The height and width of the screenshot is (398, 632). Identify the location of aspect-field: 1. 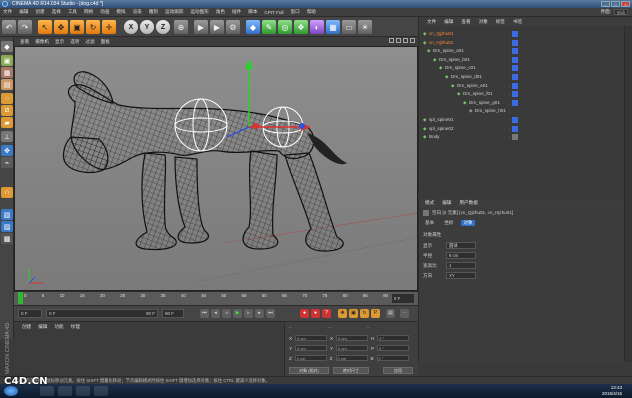
(461, 265).